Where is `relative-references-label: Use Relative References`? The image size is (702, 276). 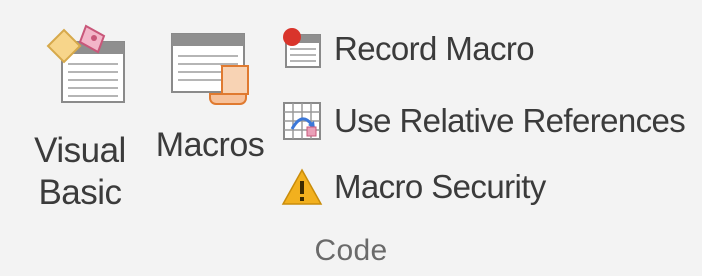 relative-references-label: Use Relative References is located at coordinates (510, 120).